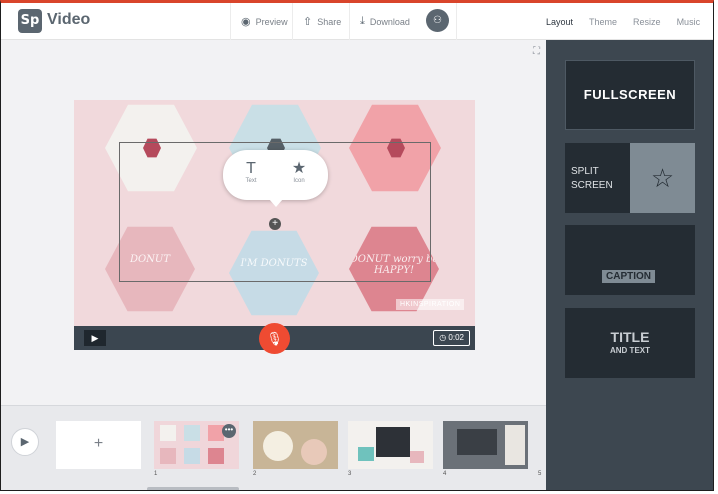  What do you see at coordinates (445, 474) in the screenshot?
I see `slide-number: 4` at bounding box center [445, 474].